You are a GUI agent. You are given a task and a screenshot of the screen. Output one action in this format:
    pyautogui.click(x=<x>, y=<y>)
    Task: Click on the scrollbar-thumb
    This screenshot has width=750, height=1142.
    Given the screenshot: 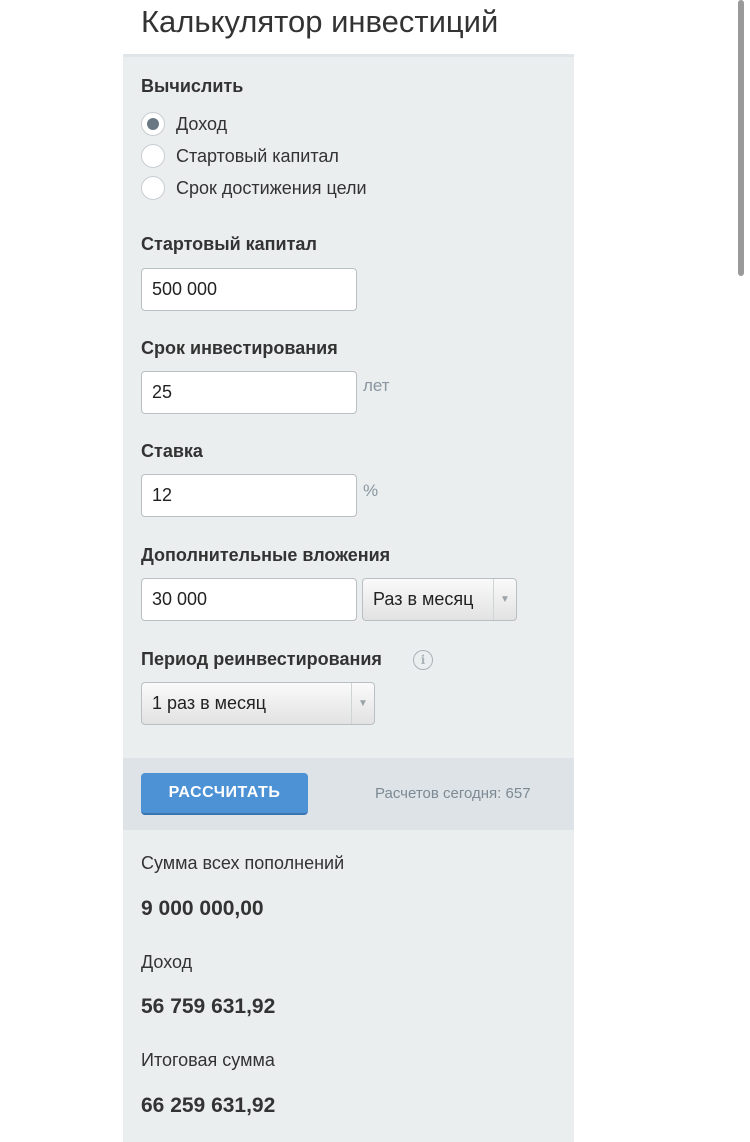 What is the action you would take?
    pyautogui.click(x=741, y=138)
    